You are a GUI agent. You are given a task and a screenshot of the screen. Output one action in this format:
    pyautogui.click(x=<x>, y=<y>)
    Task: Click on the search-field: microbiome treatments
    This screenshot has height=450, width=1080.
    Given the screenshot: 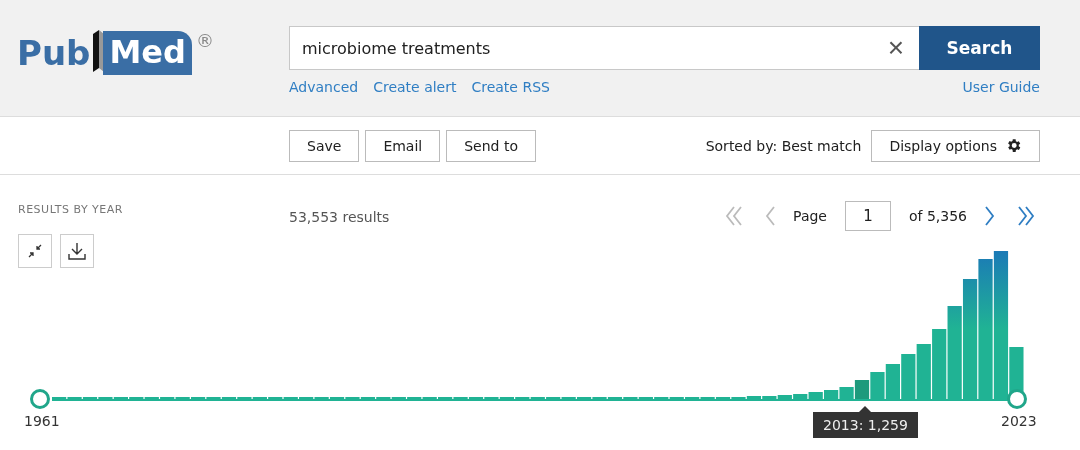 What is the action you would take?
    pyautogui.click(x=581, y=48)
    